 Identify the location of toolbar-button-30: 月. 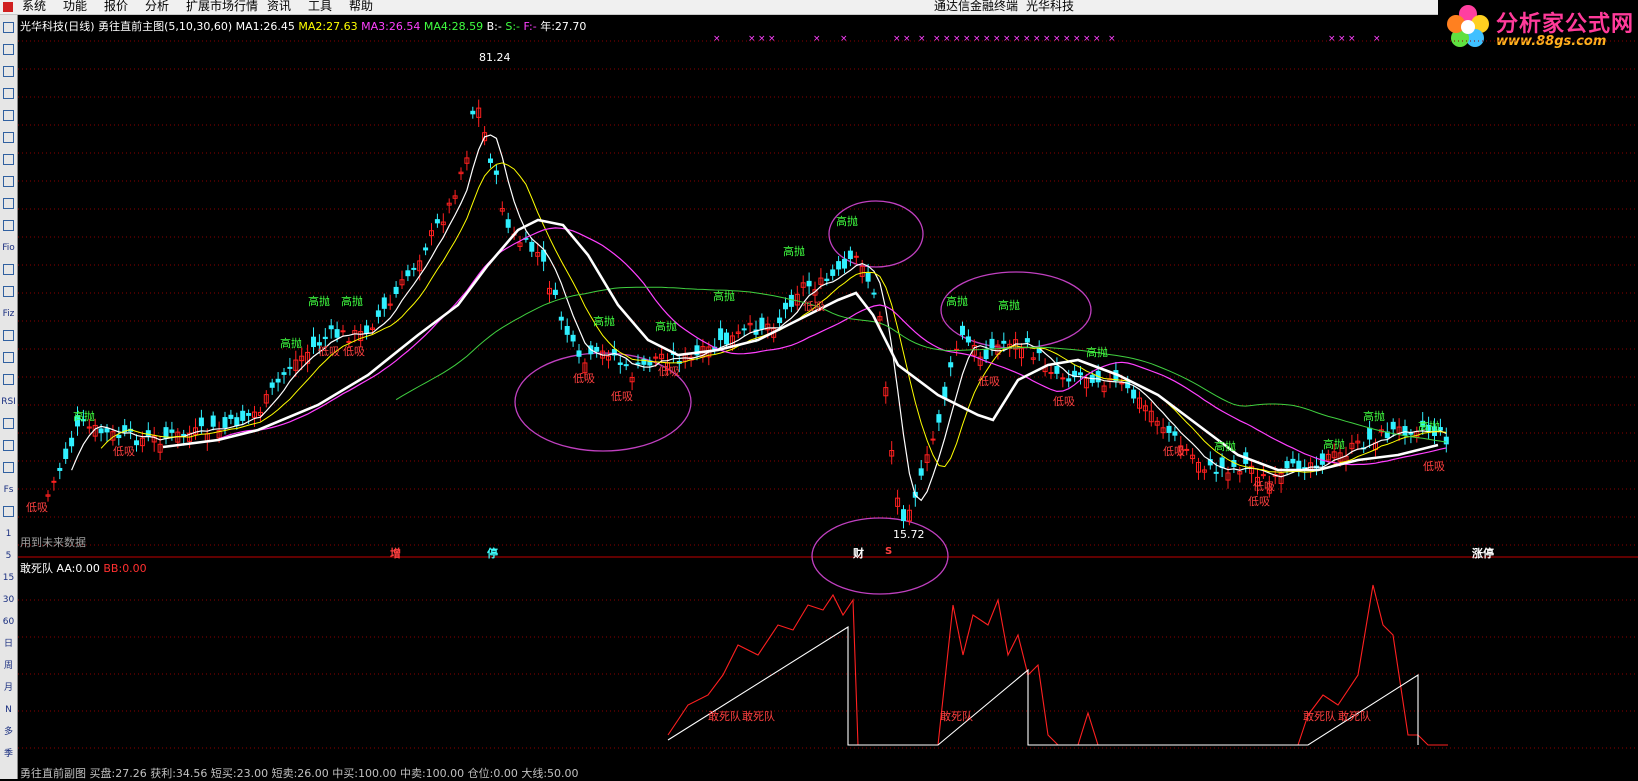
(8, 688).